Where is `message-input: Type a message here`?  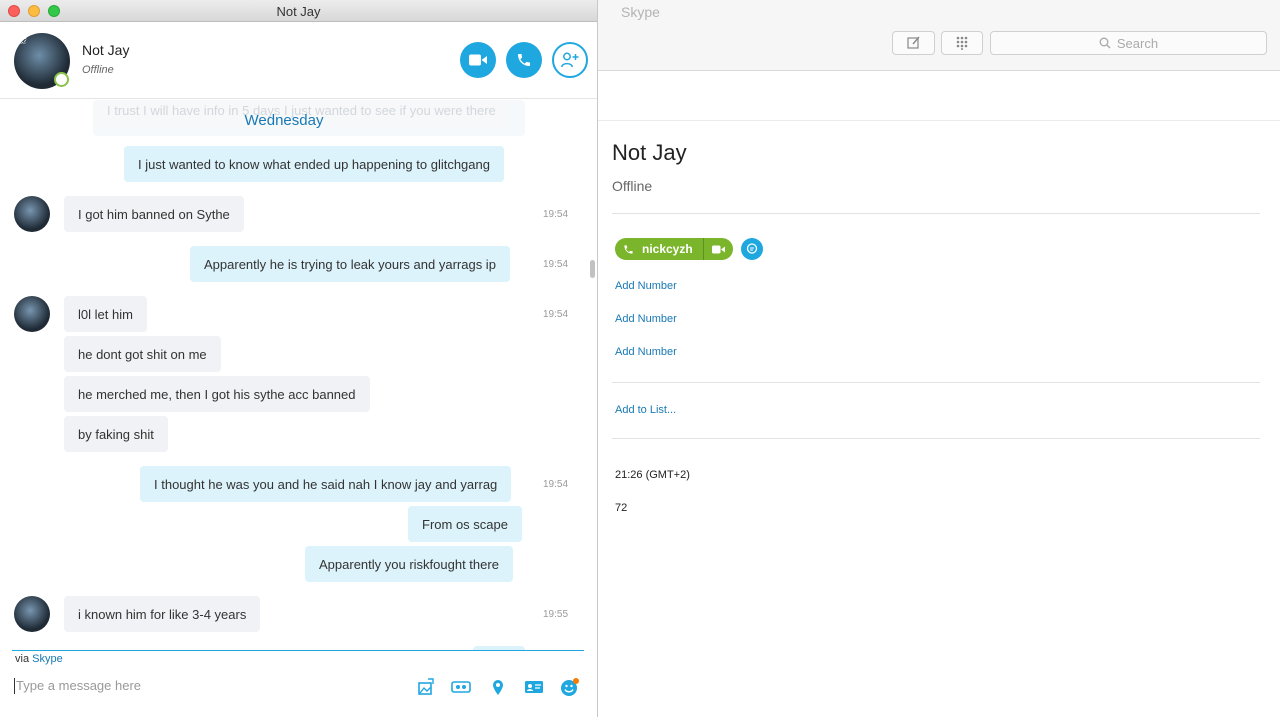
message-input: Type a message here is located at coordinates (77, 686).